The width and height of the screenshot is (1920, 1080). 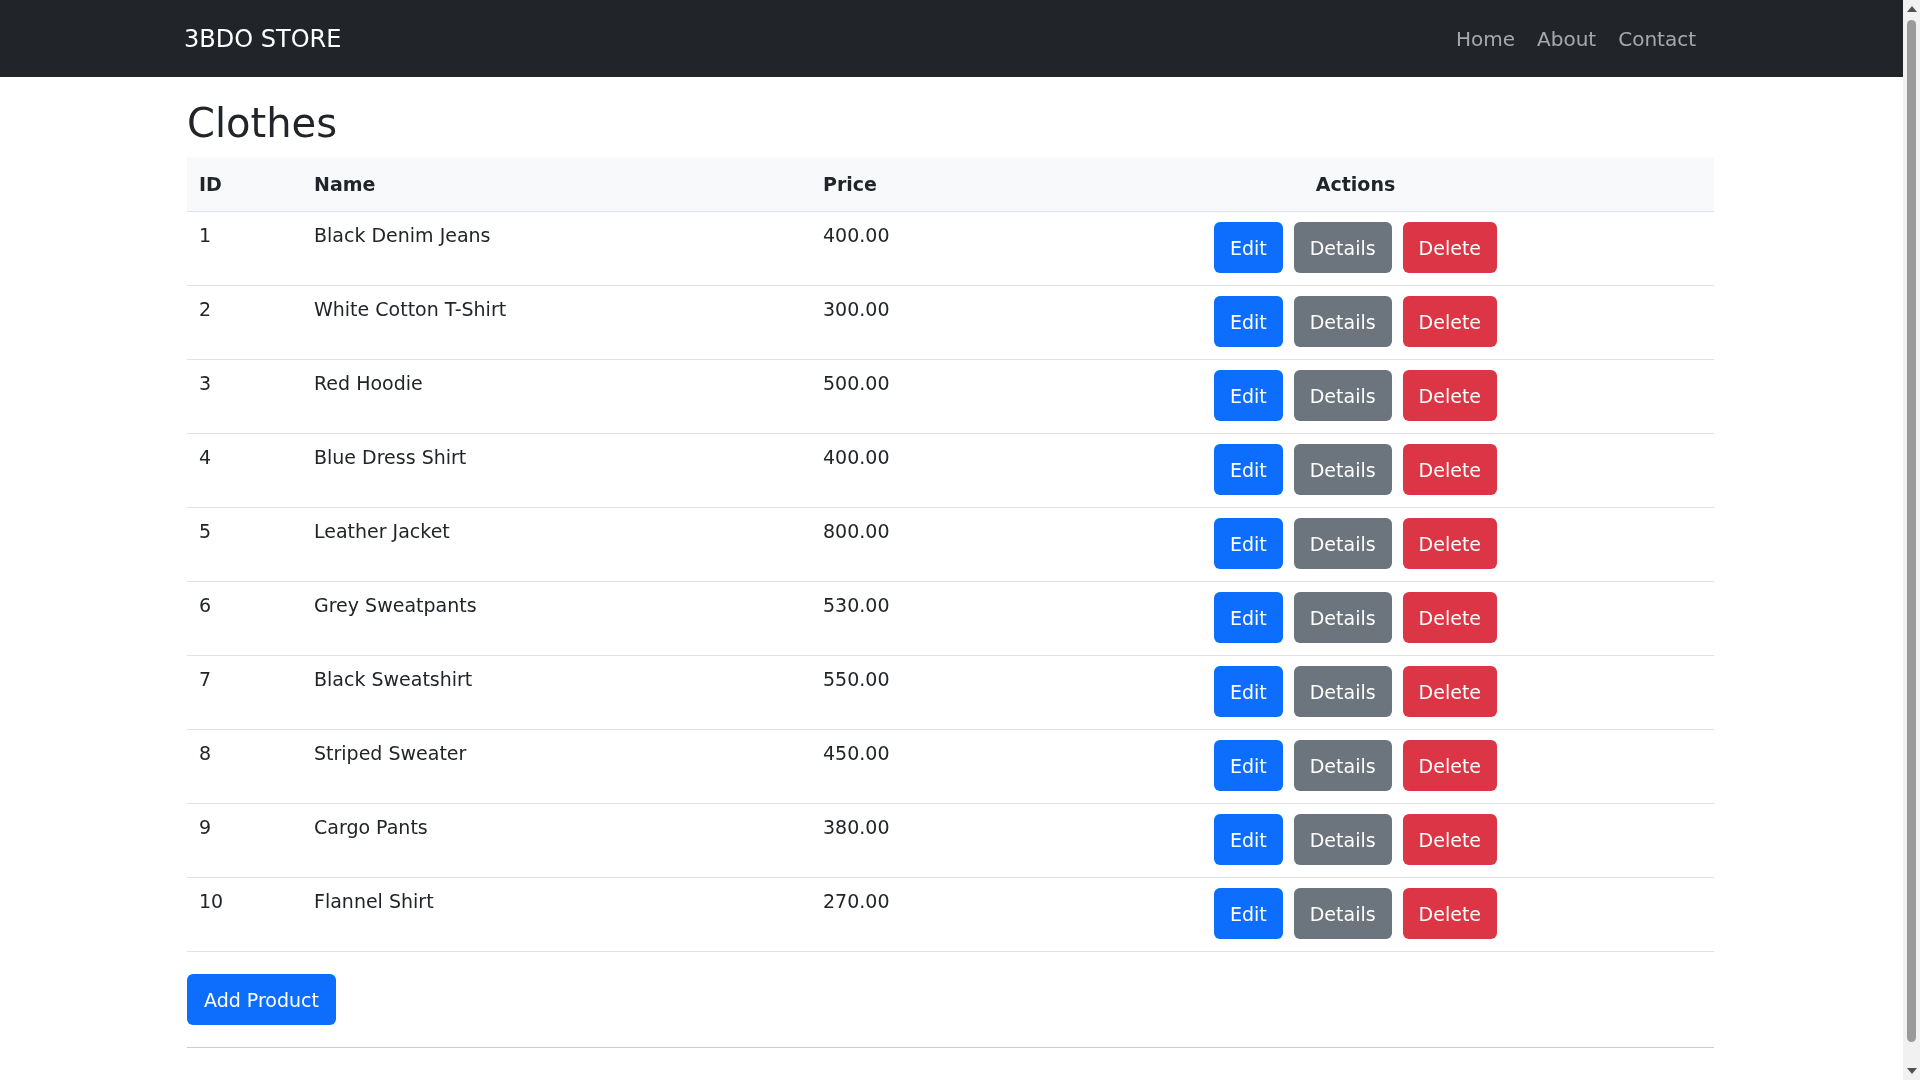 What do you see at coordinates (904, 618) in the screenshot?
I see `table-cell: 530.00` at bounding box center [904, 618].